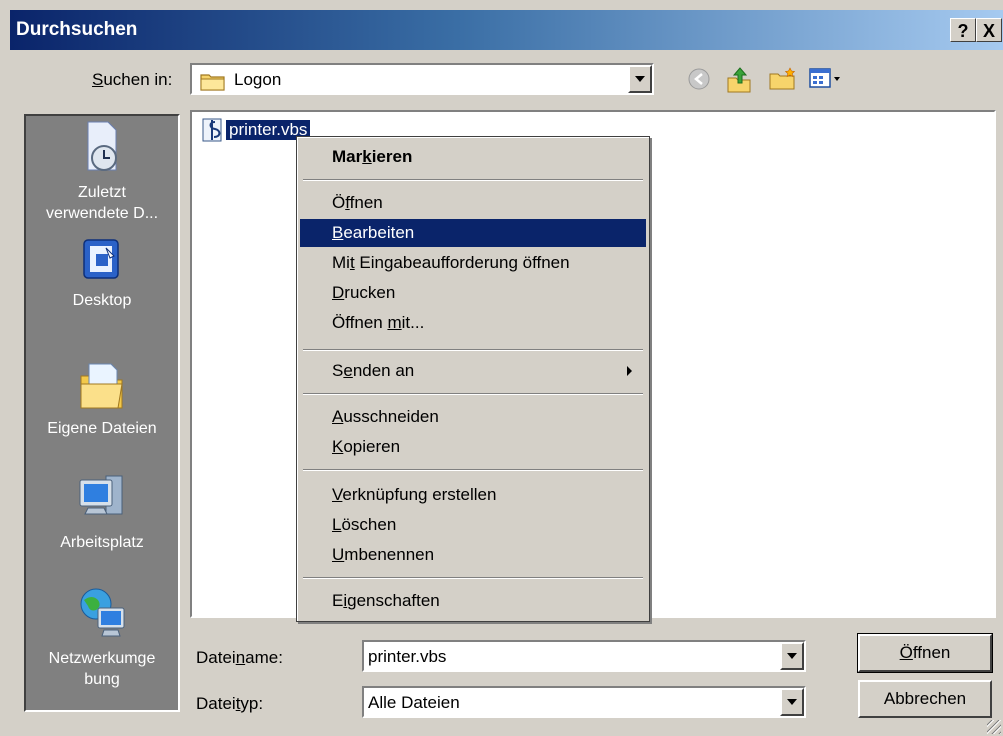 The height and width of the screenshot is (736, 1003). What do you see at coordinates (699, 79) in the screenshot?
I see `back-icon` at bounding box center [699, 79].